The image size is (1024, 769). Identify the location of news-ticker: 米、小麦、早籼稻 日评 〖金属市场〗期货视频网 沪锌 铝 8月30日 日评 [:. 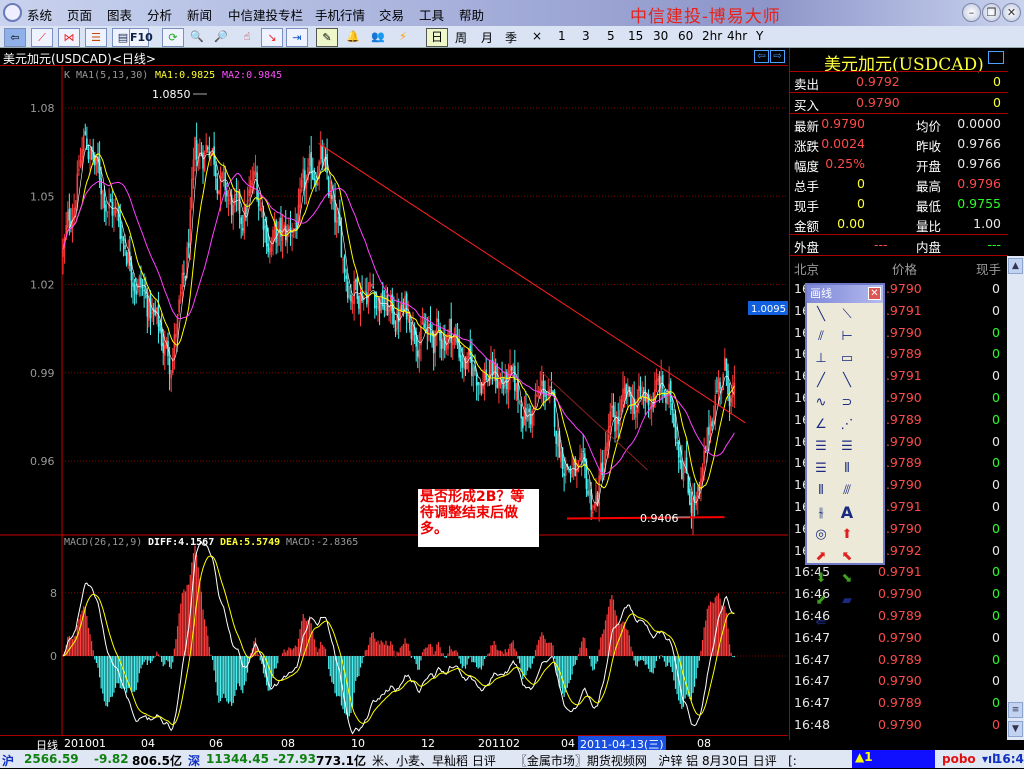
(612, 760).